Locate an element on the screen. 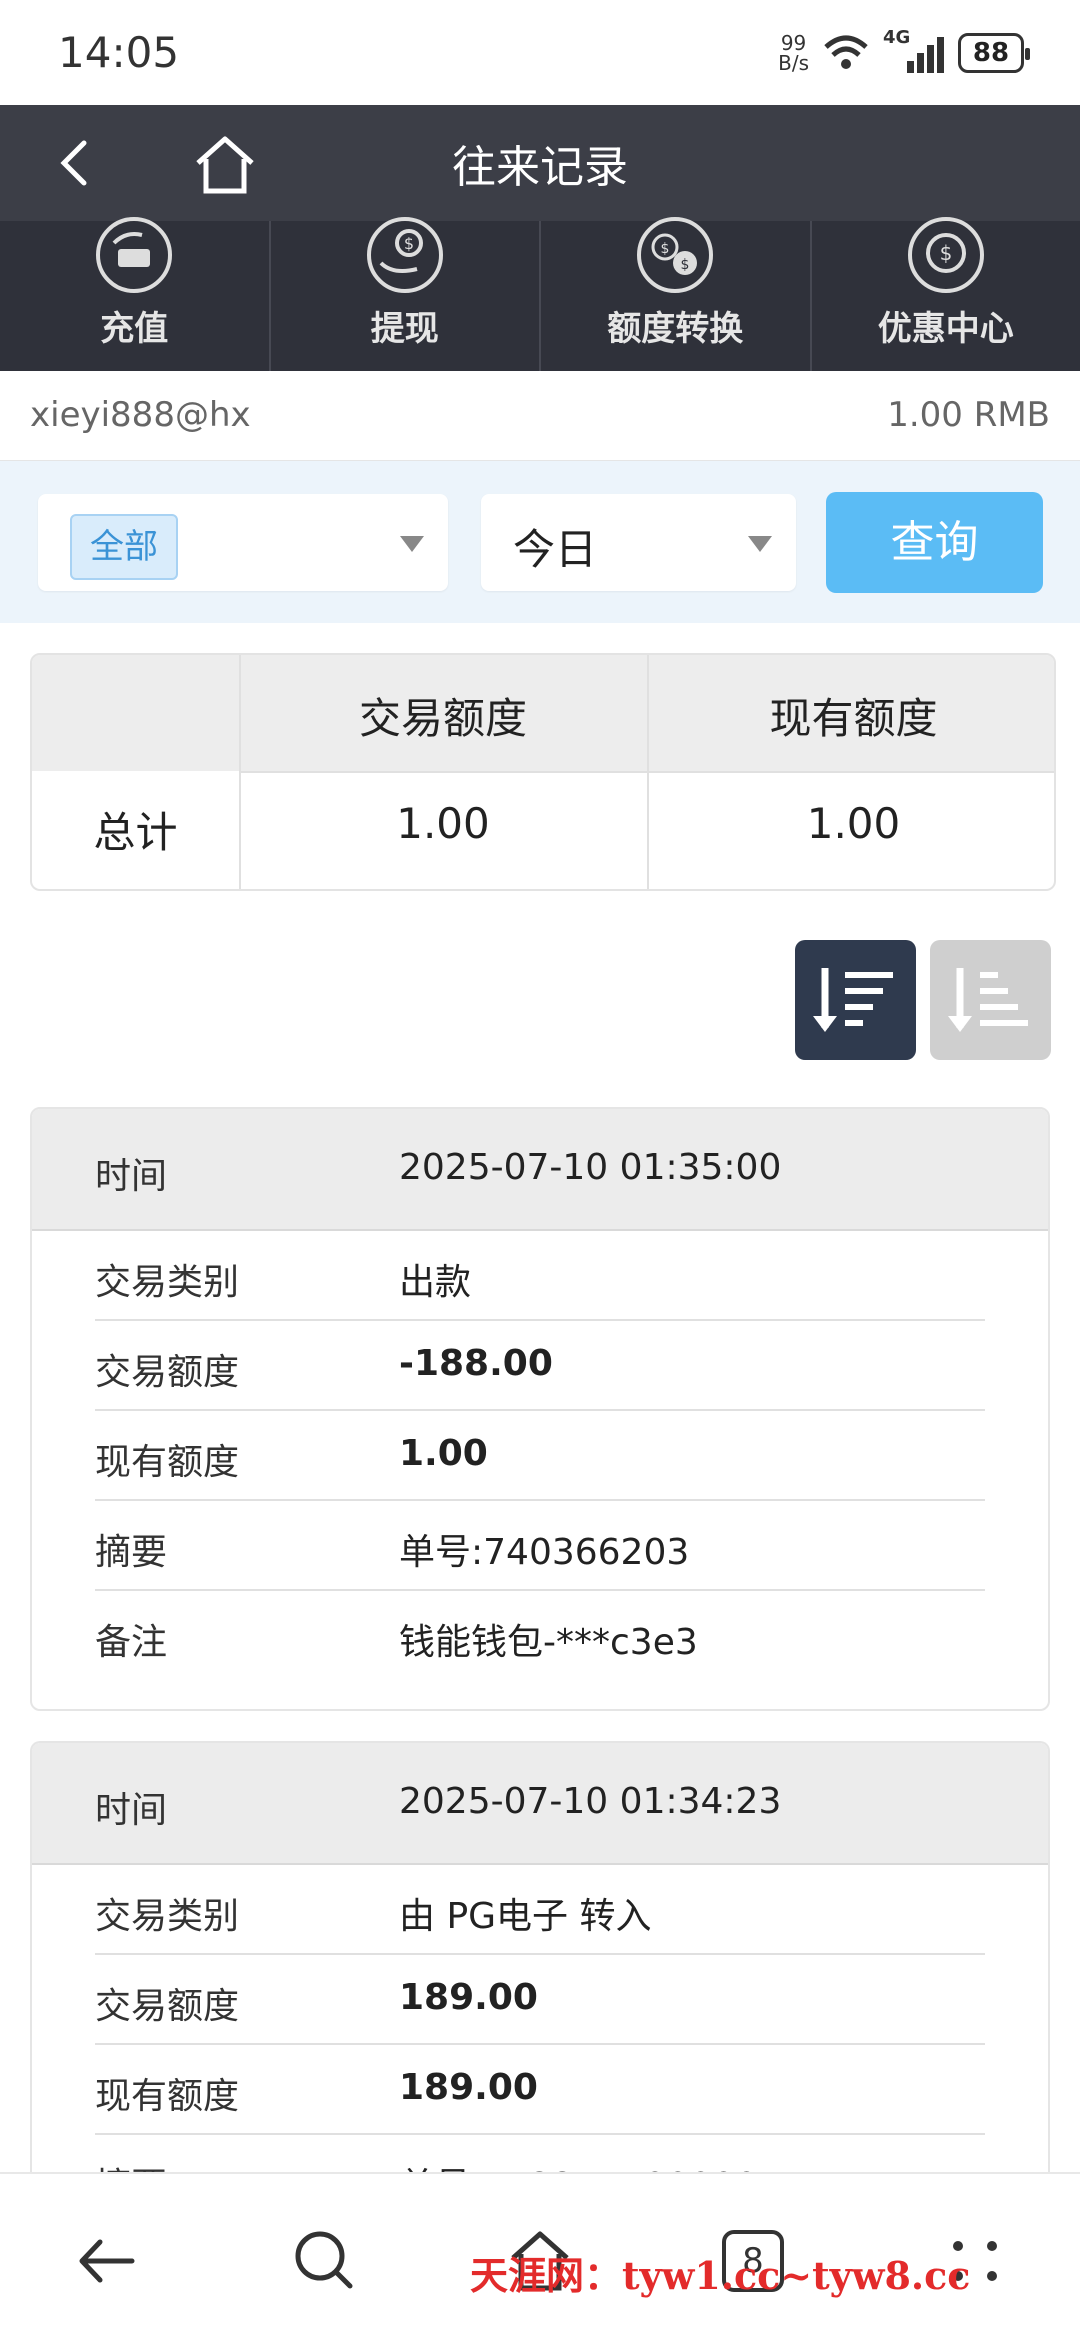 This screenshot has height=2340, width=1080. sort-asc-icon is located at coordinates (988, 1000).